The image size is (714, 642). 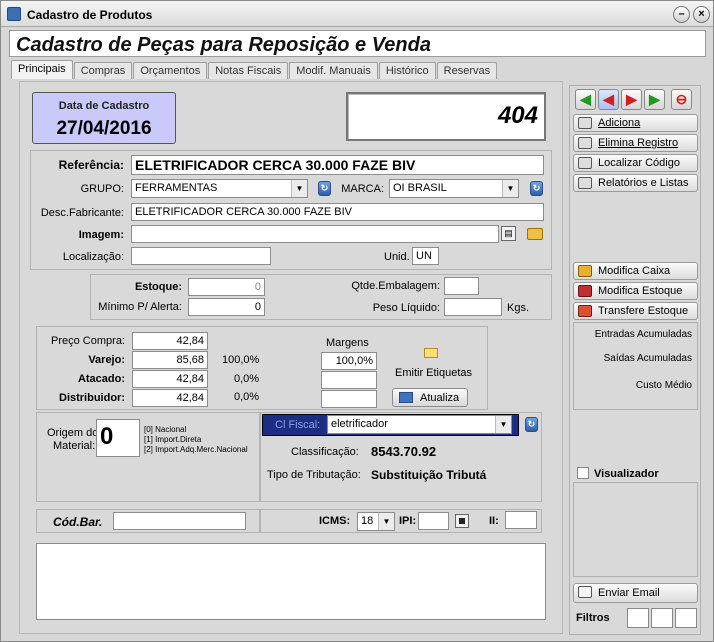 What do you see at coordinates (78, 522) in the screenshot?
I see `codbar-label: Cód.Bar.` at bounding box center [78, 522].